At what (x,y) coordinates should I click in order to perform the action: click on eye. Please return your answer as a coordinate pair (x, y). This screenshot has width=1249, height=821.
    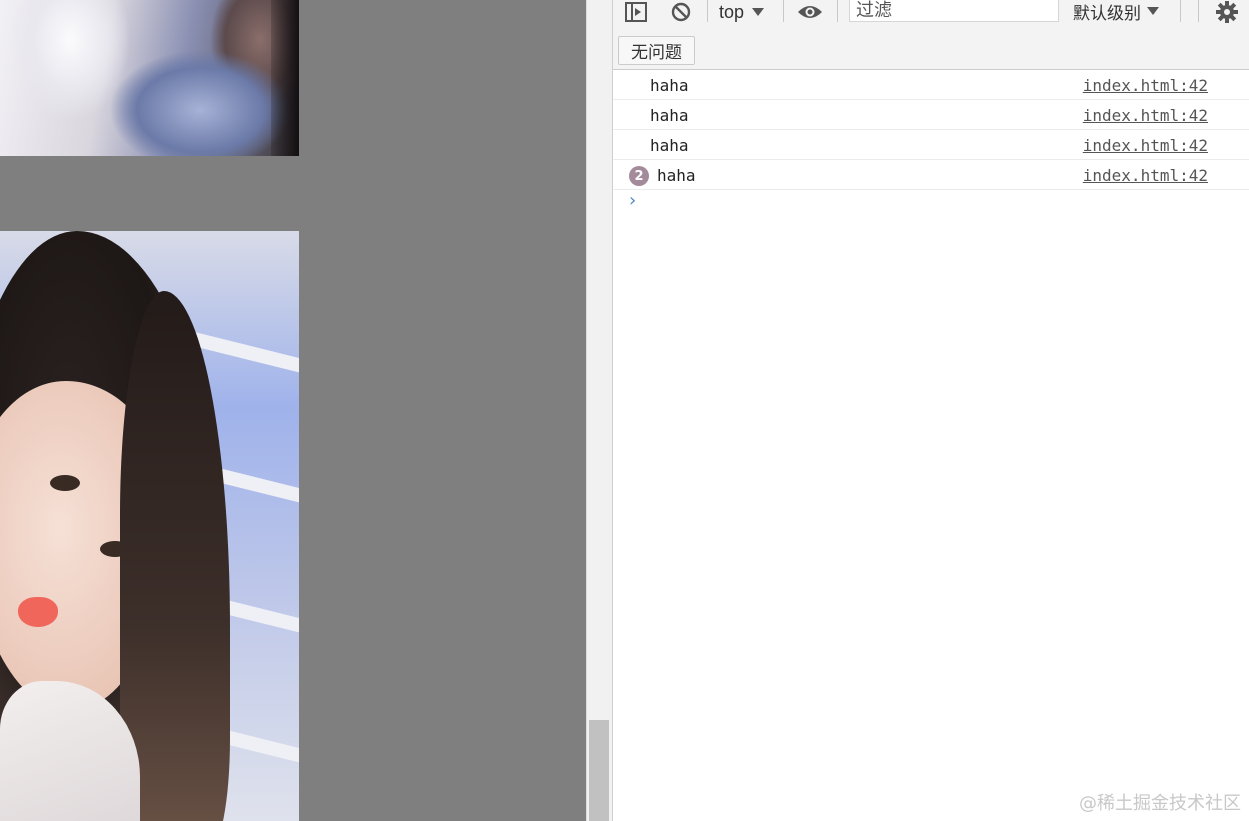
    Looking at the image, I should click on (65, 483).